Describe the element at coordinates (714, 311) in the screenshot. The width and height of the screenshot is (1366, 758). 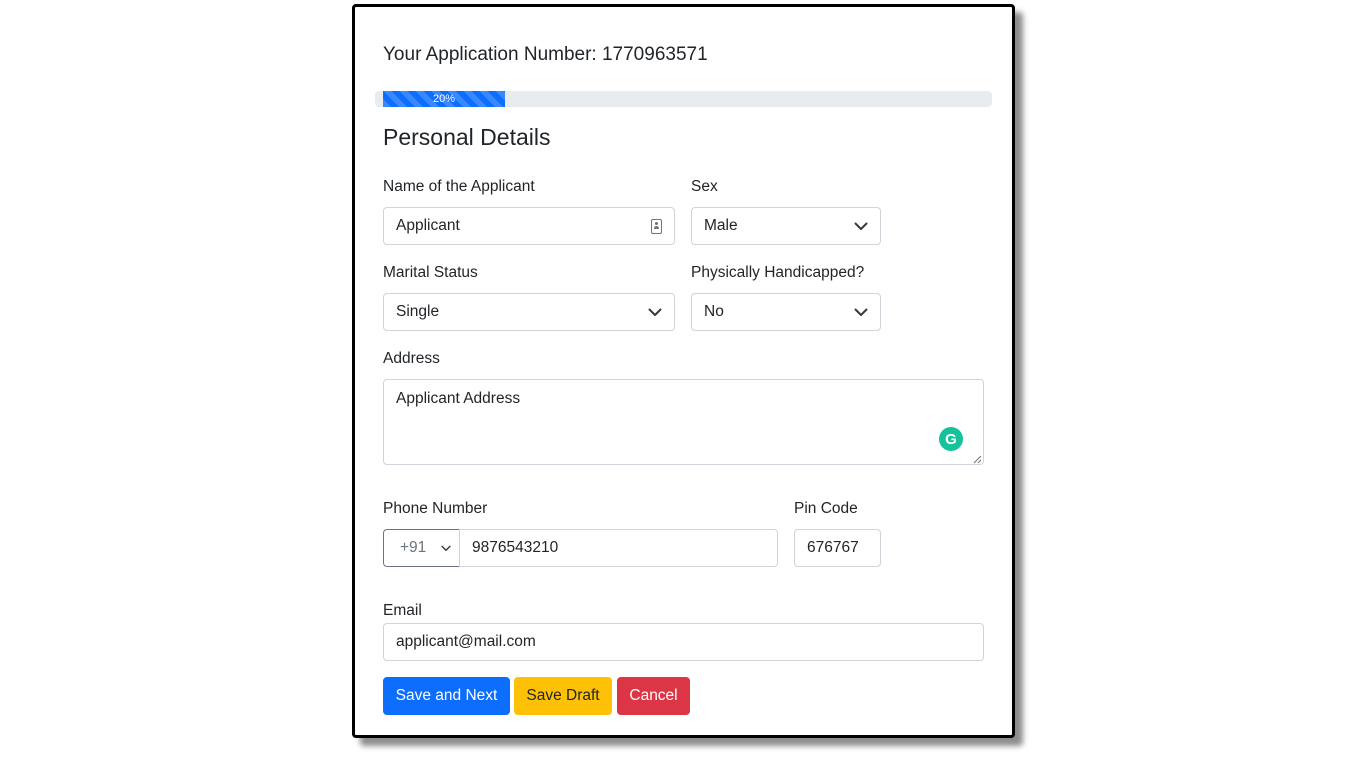
I see `handicapped-value: No` at that location.